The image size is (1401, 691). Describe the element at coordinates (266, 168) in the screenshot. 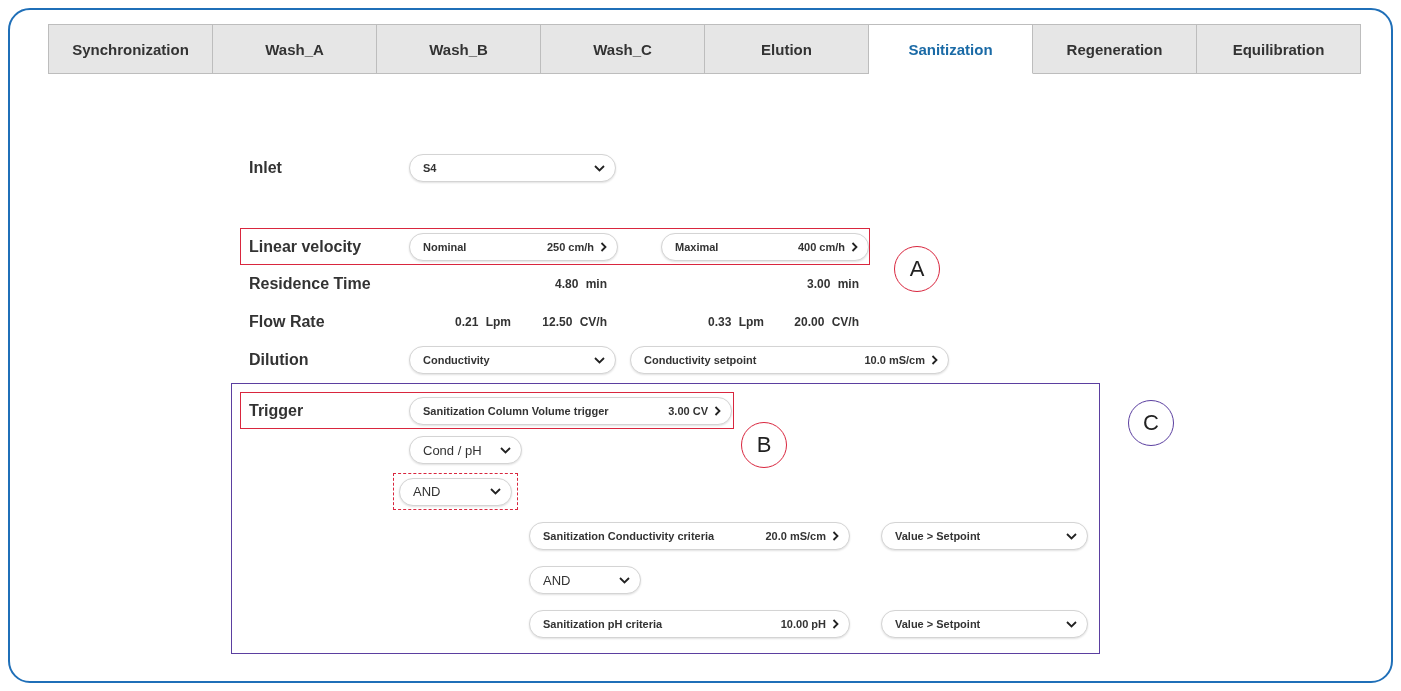

I see `field-label: Inlet` at that location.